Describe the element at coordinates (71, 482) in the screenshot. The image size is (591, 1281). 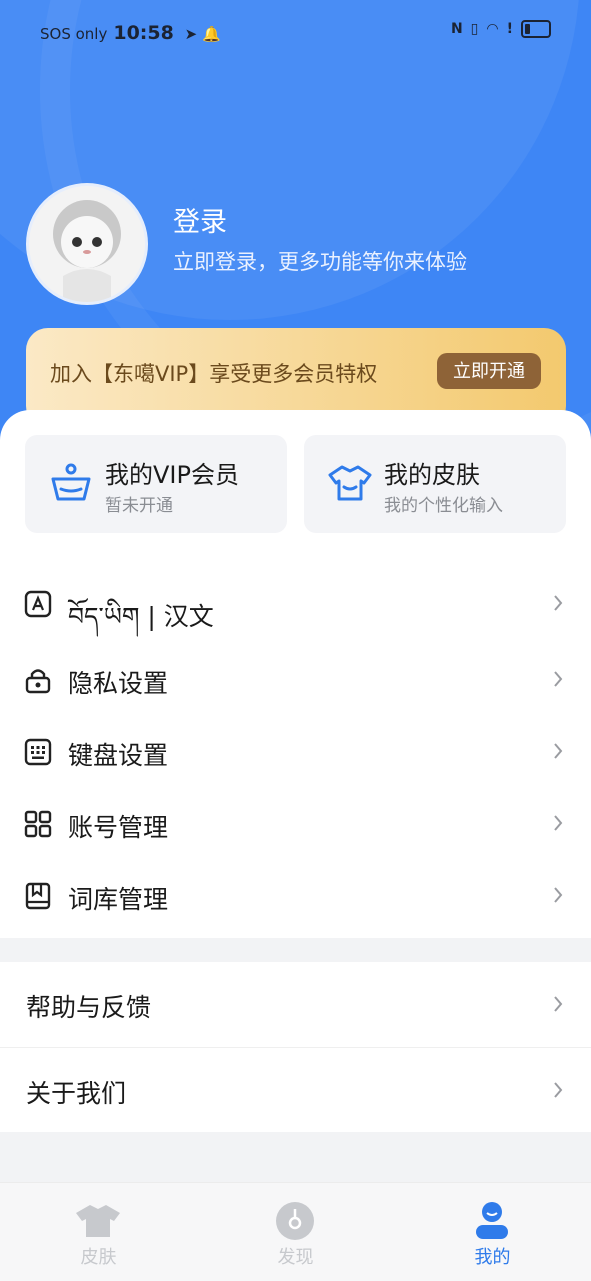
I see `basket-icon` at that location.